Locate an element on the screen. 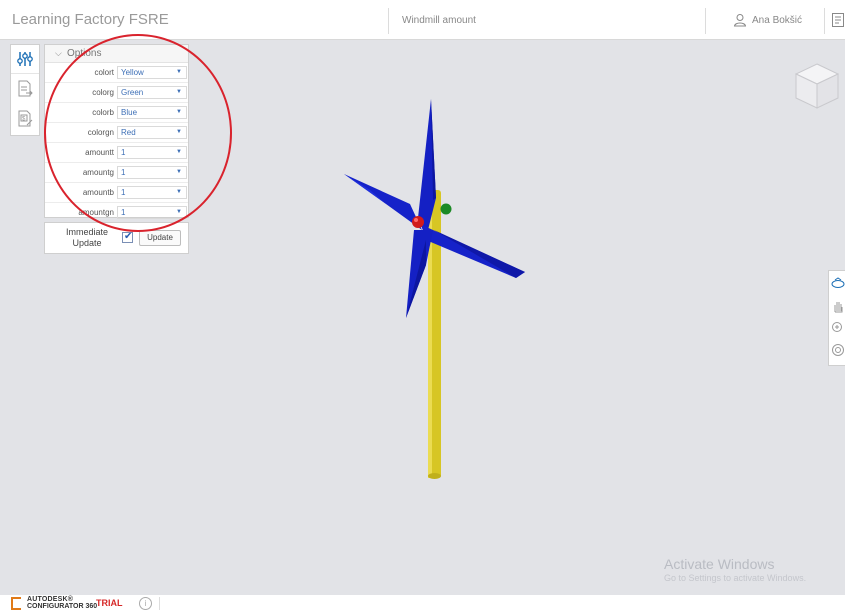  param-label: colorg is located at coordinates (103, 92).